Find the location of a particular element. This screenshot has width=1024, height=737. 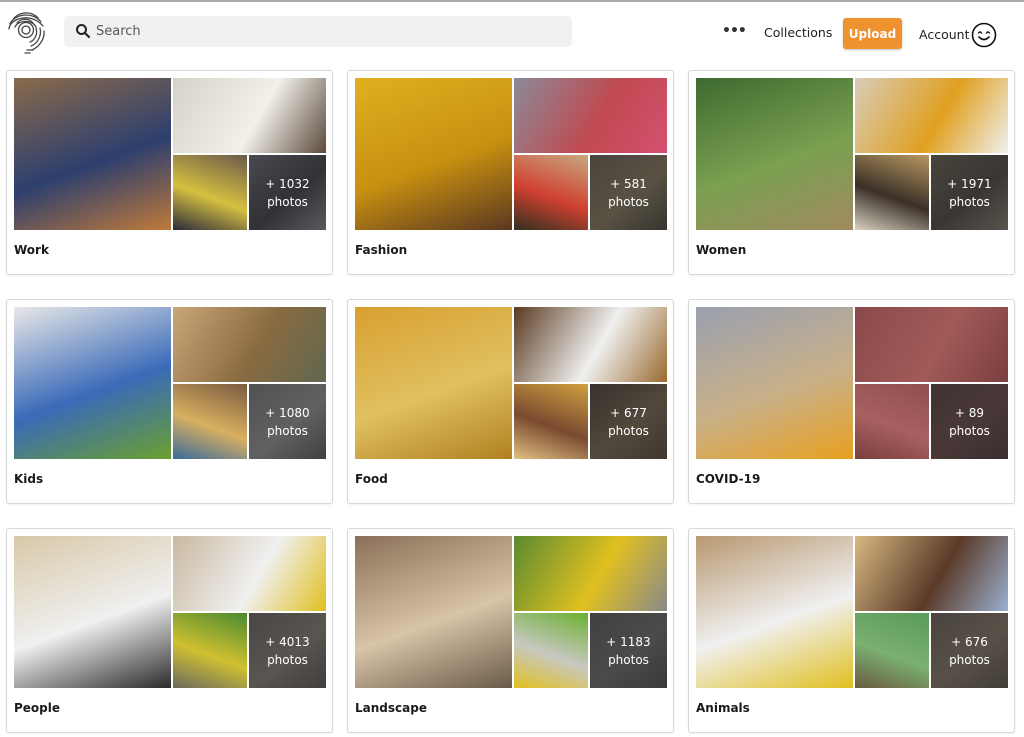

collection-title: Women is located at coordinates (721, 250).